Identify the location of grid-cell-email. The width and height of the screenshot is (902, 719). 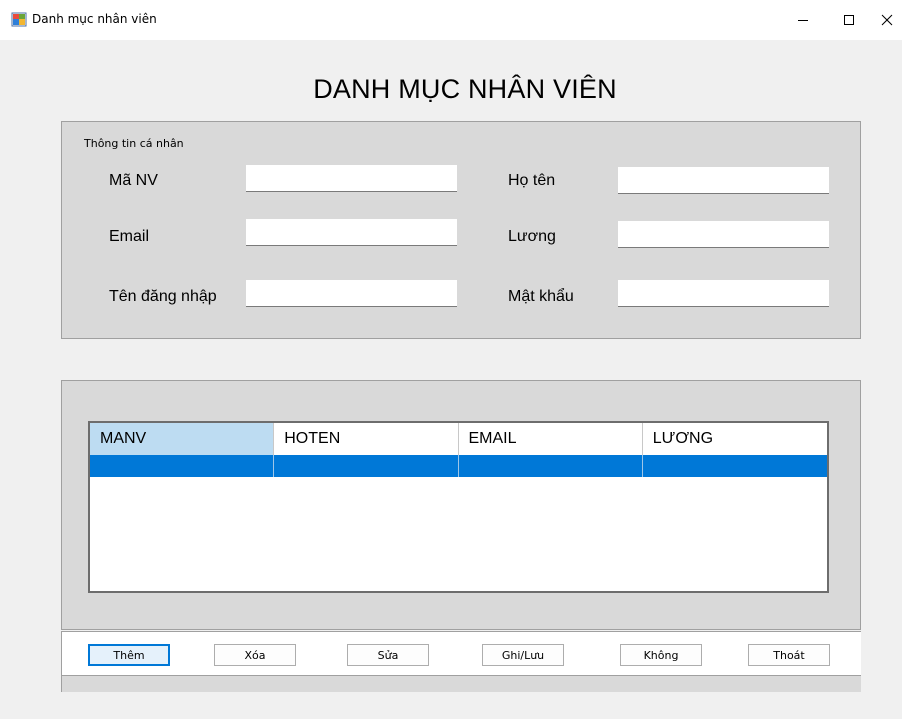
(551, 466).